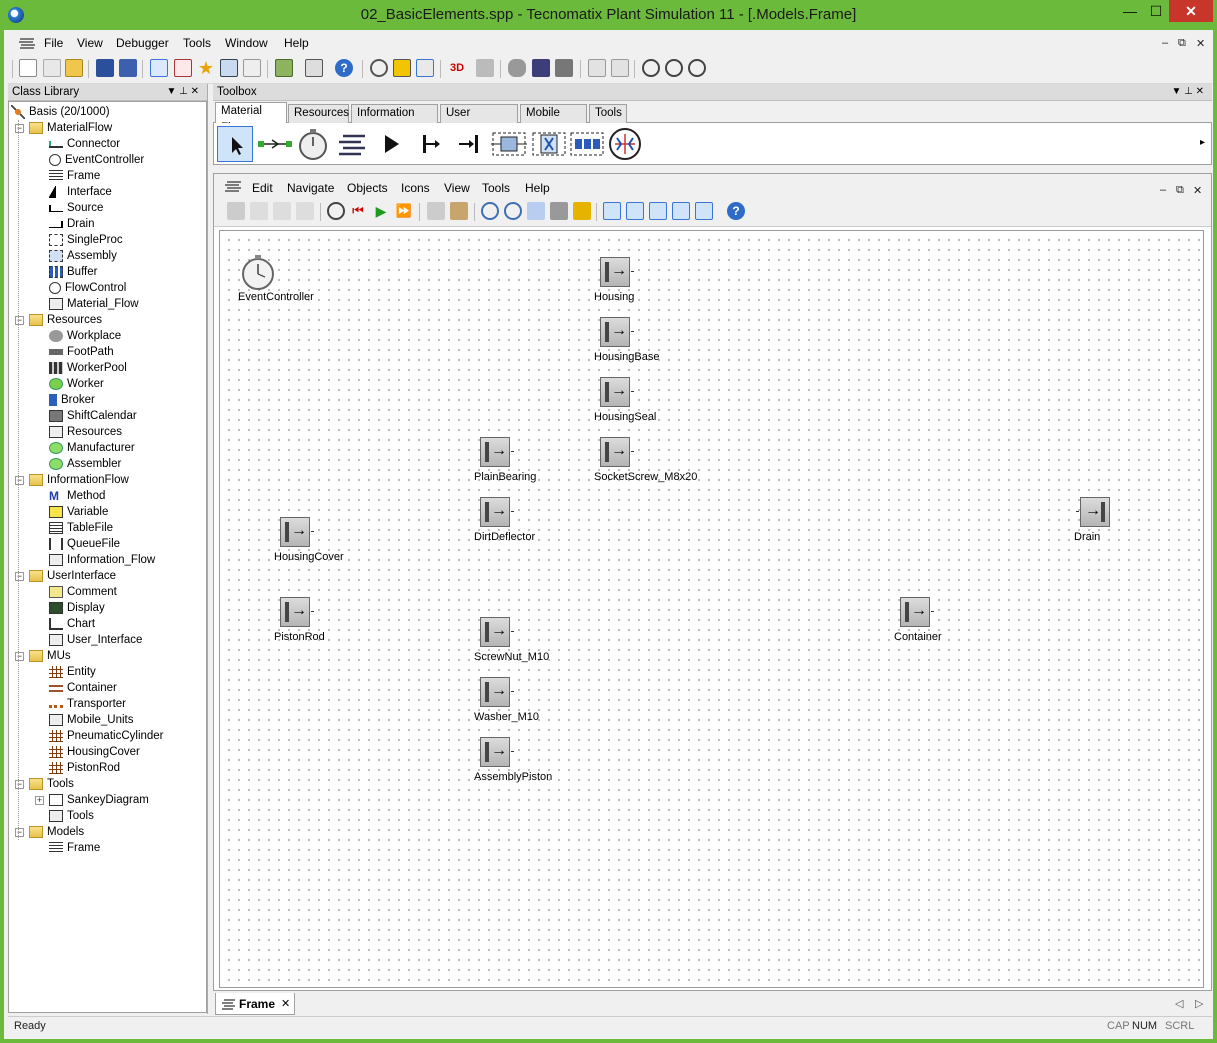 The width and height of the screenshot is (1217, 1043). What do you see at coordinates (415, 188) in the screenshot?
I see `frame-menu-icons: Icons` at bounding box center [415, 188].